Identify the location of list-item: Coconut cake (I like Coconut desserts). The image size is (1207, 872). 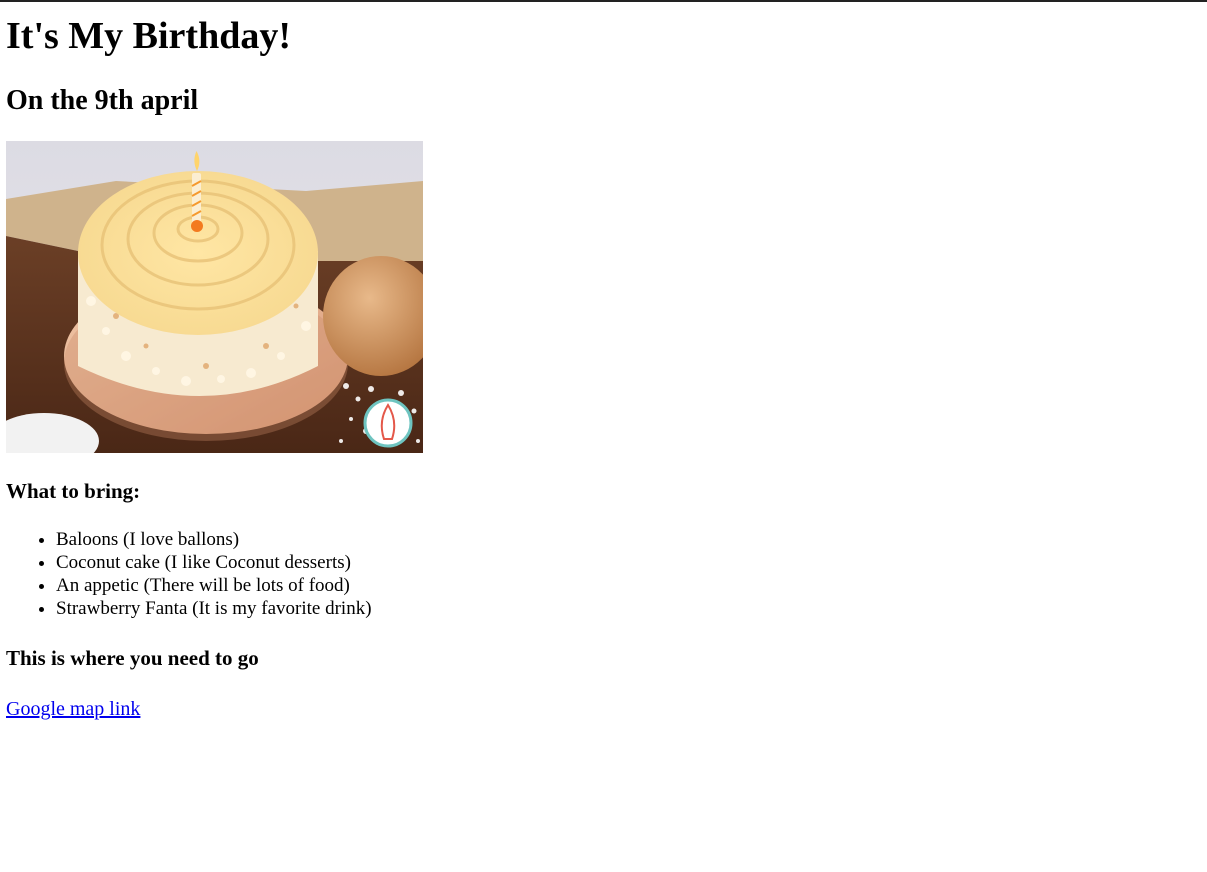
(628, 562).